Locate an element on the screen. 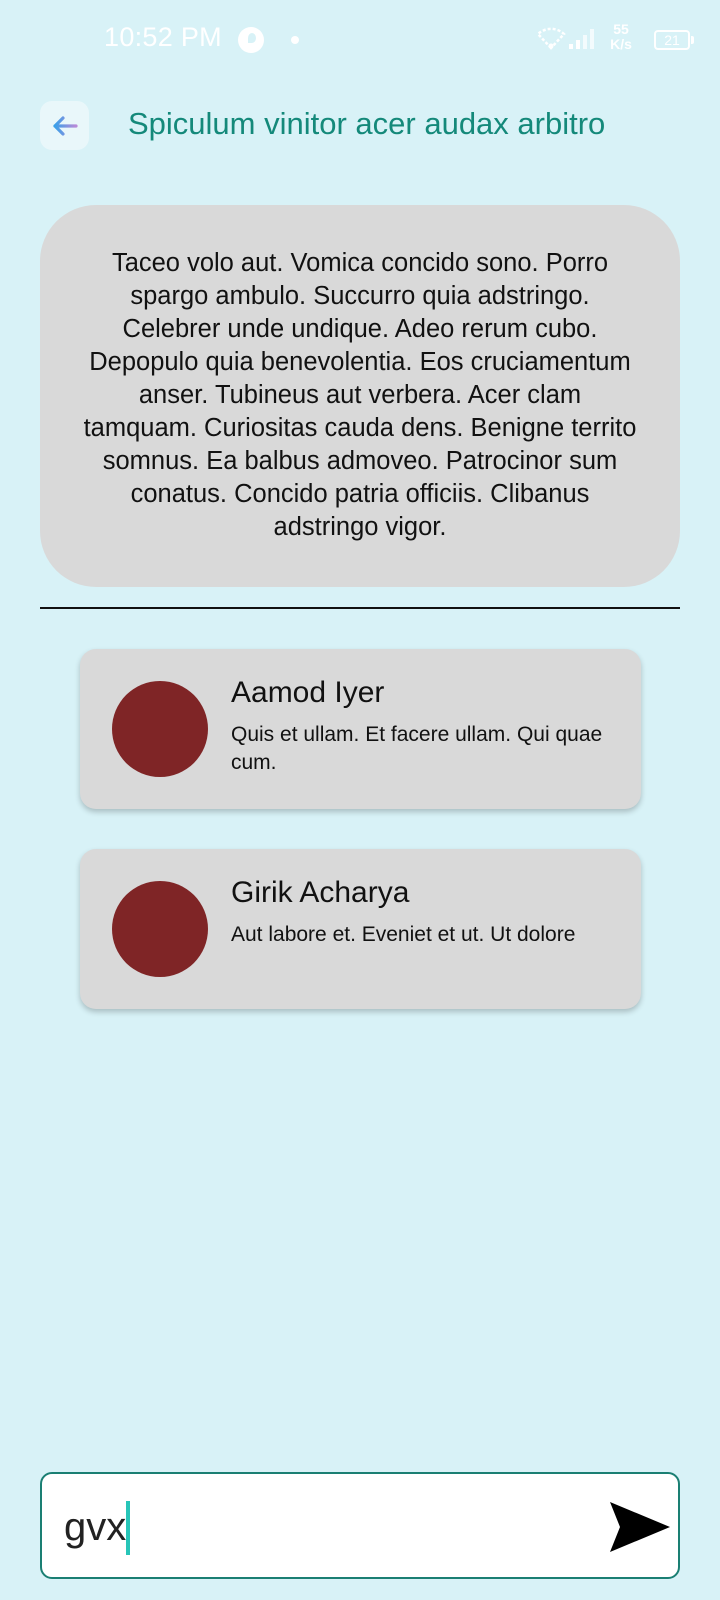  net-speed-value: 55 is located at coordinates (621, 29).